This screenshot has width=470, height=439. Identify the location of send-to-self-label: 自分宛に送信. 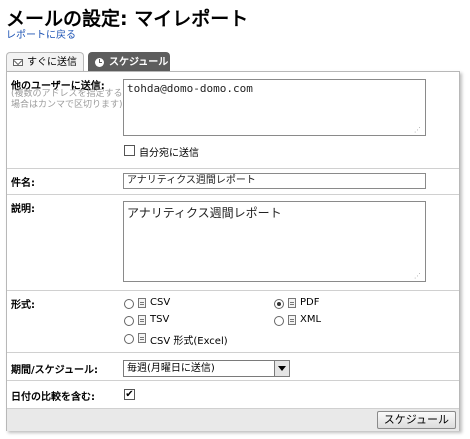
(169, 153).